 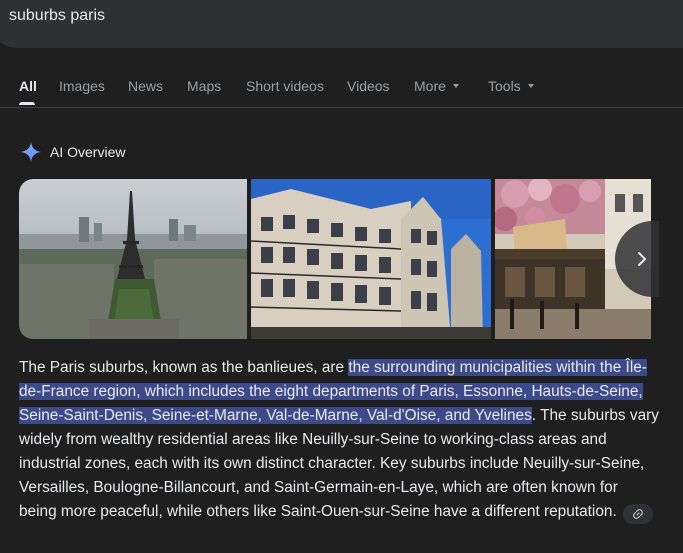 I want to click on tab-all: All, so click(x=28, y=86).